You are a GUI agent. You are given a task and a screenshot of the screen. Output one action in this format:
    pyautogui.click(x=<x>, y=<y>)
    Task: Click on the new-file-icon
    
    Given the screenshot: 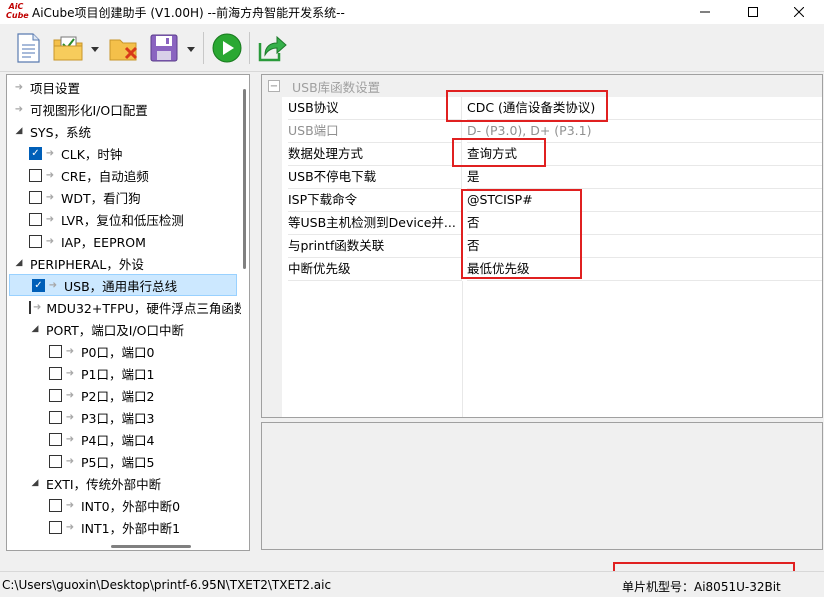 What is the action you would take?
    pyautogui.click(x=28, y=48)
    